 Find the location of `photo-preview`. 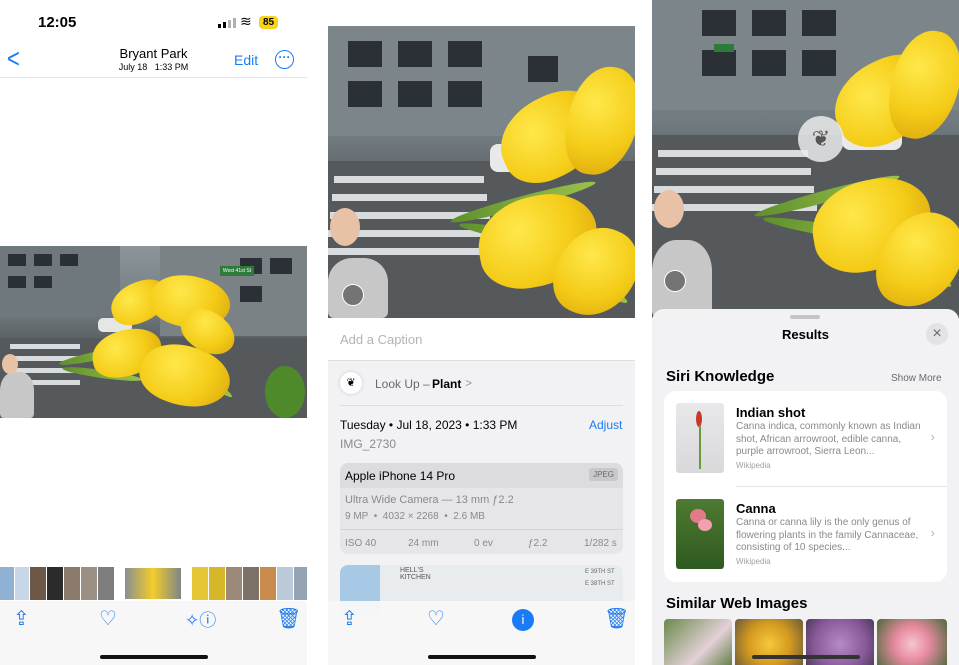

photo-preview is located at coordinates (481, 172).